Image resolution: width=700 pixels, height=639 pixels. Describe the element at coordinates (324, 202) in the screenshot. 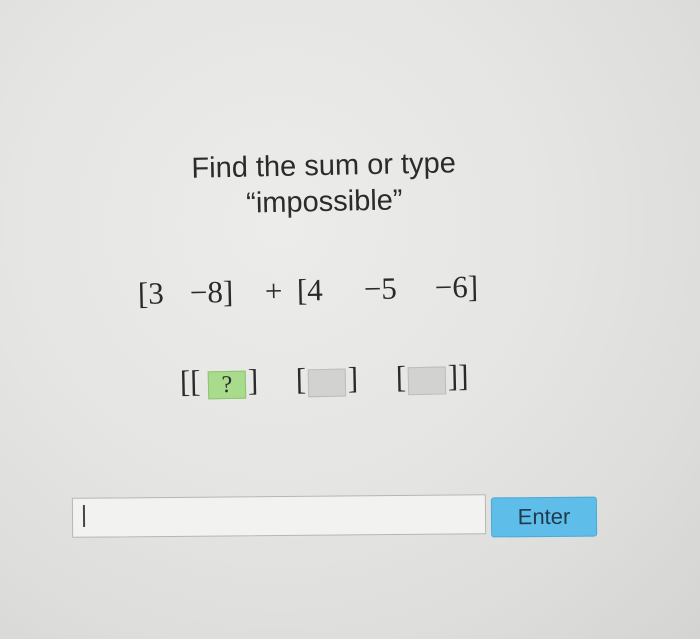

I see `question-line-2: “impossible”` at that location.